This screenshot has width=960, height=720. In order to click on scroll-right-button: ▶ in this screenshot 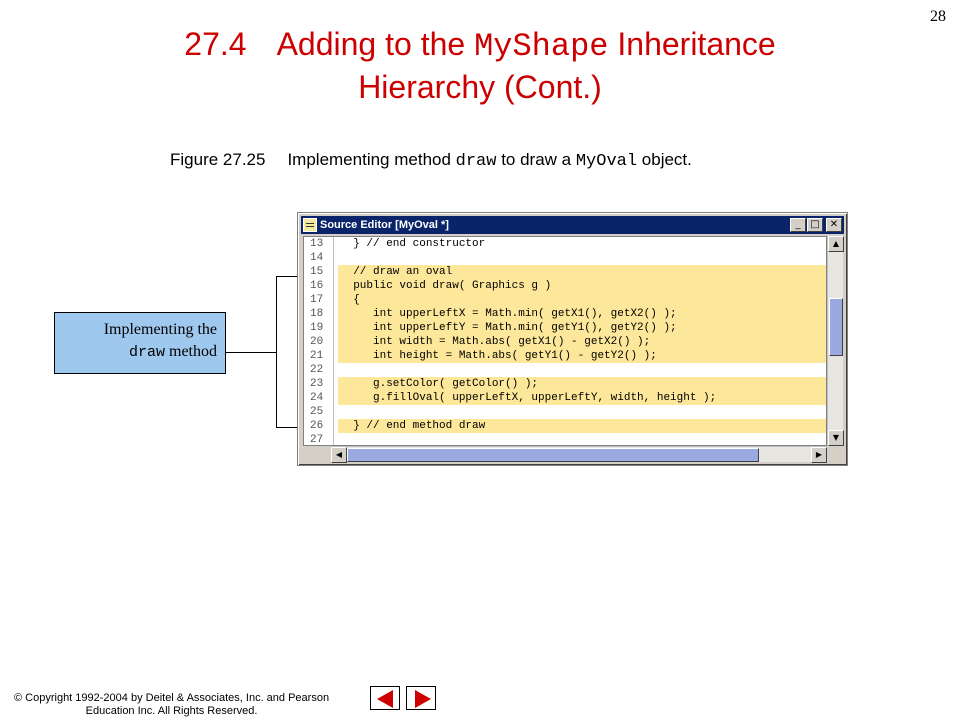, I will do `click(819, 455)`.